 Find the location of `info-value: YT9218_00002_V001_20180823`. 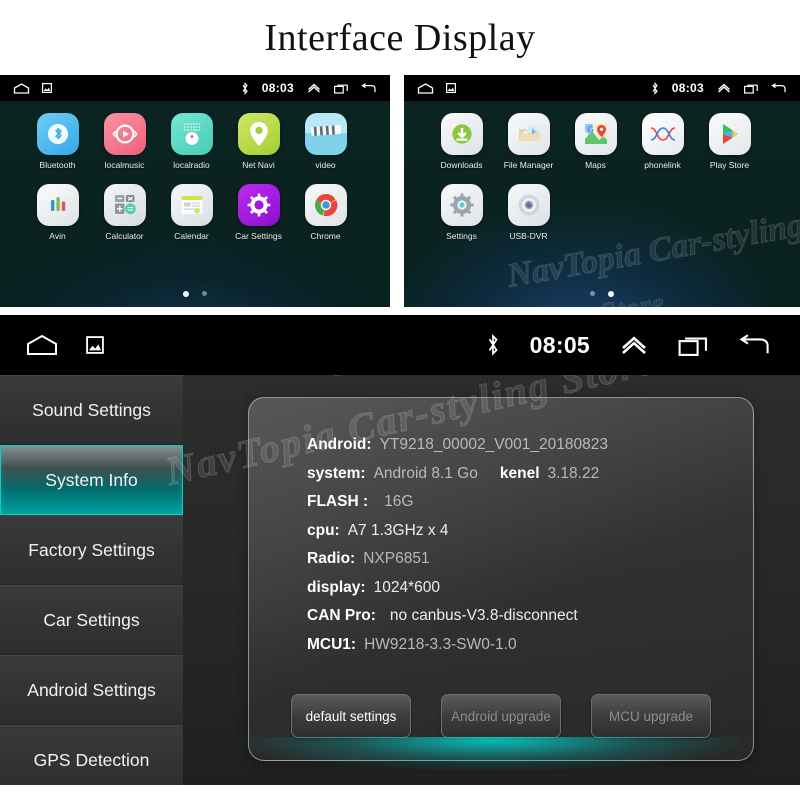

info-value: YT9218_00002_V001_20180823 is located at coordinates (493, 444).